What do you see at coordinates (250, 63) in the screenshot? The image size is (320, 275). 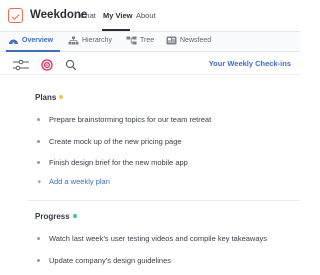 I see `weekly-checkins-link: Your Weekly Check-ins` at bounding box center [250, 63].